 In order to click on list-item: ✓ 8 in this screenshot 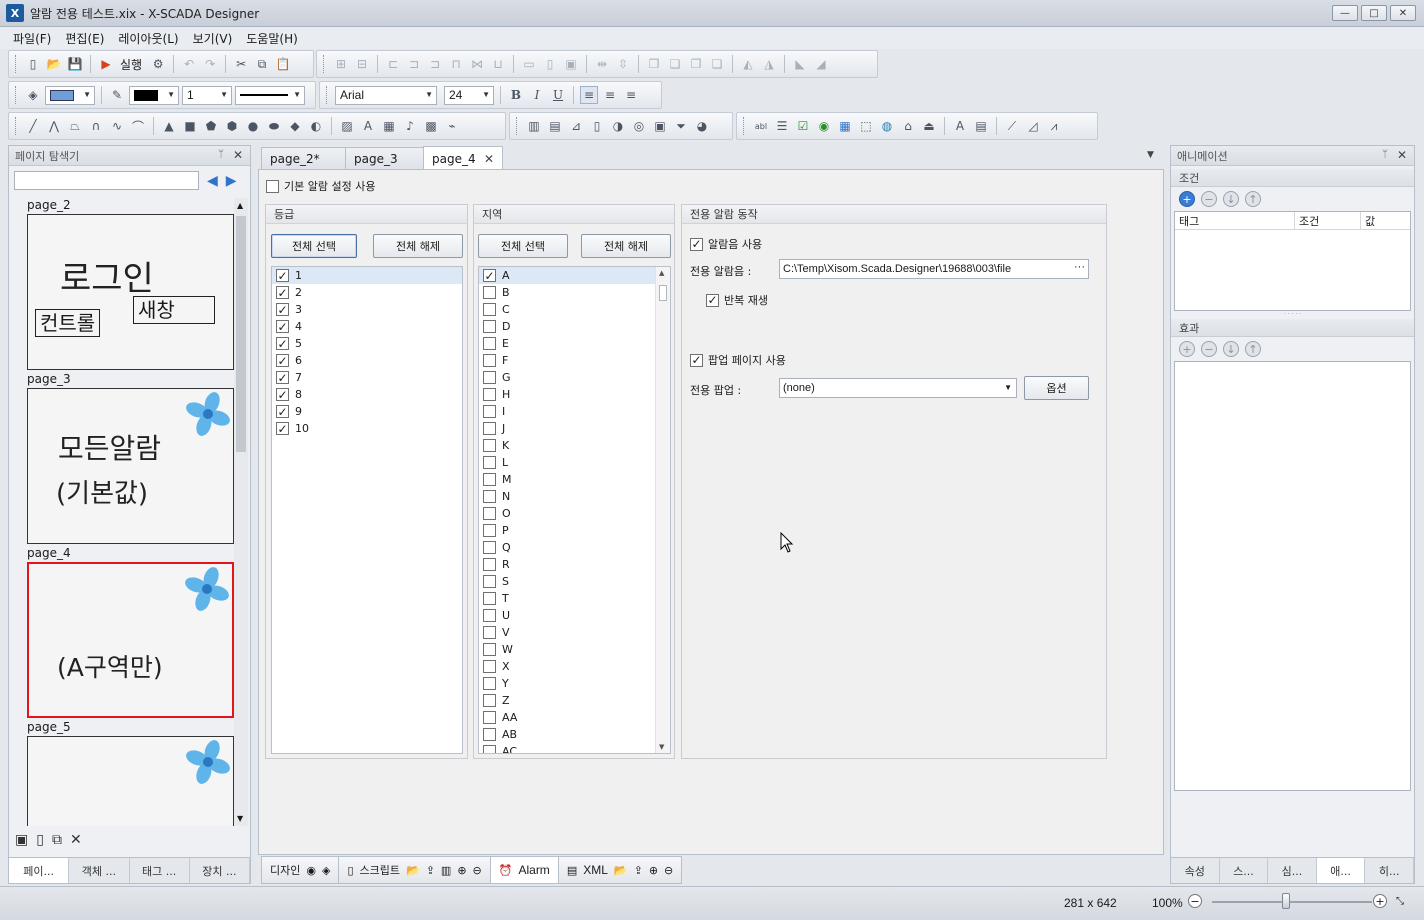, I will do `click(367, 394)`.